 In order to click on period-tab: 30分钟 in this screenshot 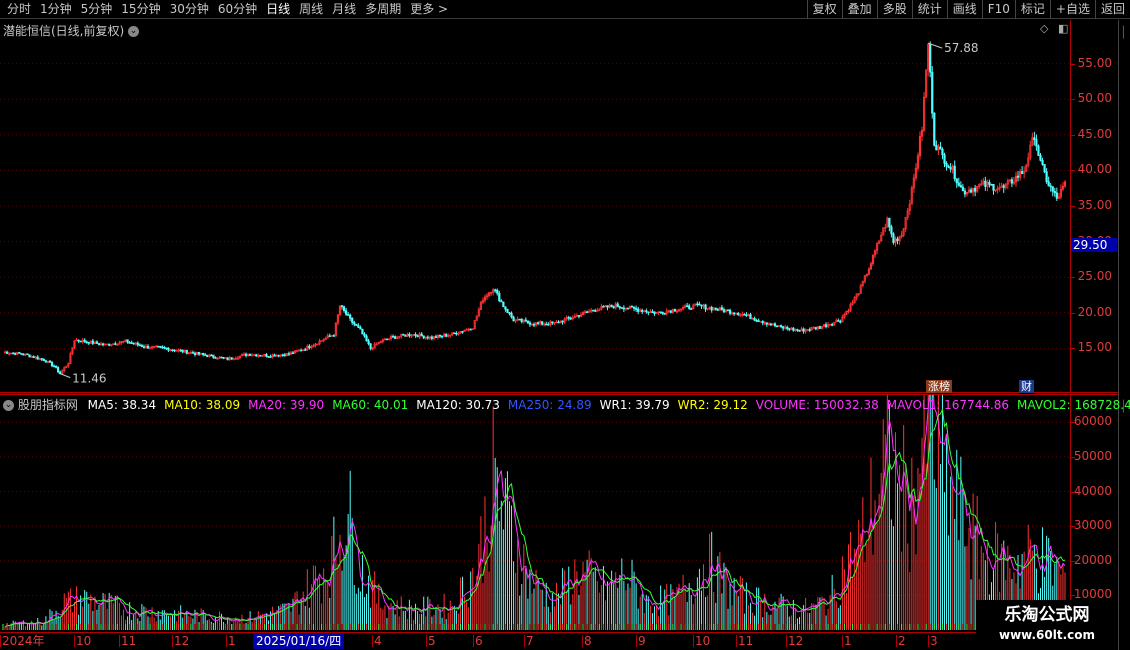, I will do `click(189, 9)`.